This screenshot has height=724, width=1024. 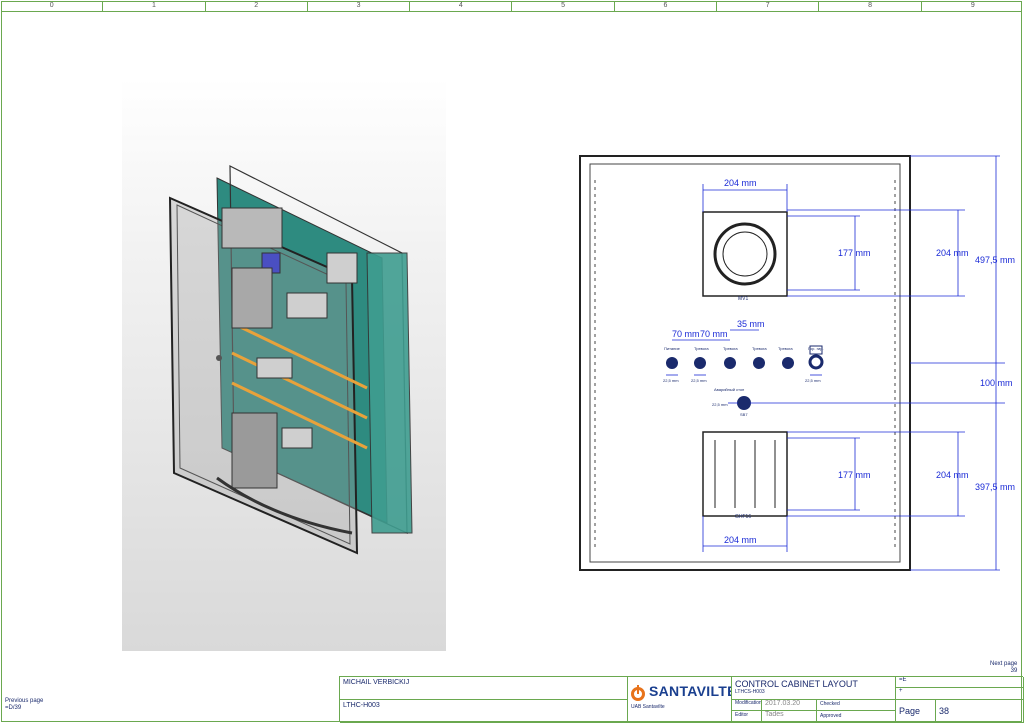 I want to click on fan-grille, so click(x=745, y=254).